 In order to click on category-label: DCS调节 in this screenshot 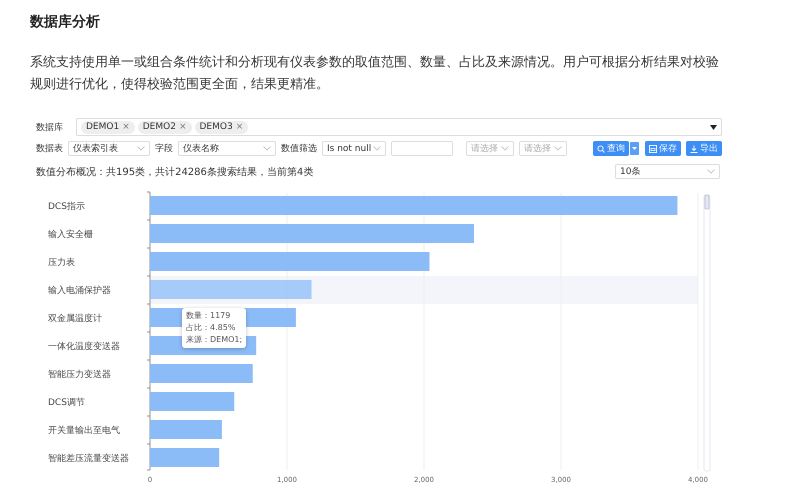, I will do `click(66, 403)`.